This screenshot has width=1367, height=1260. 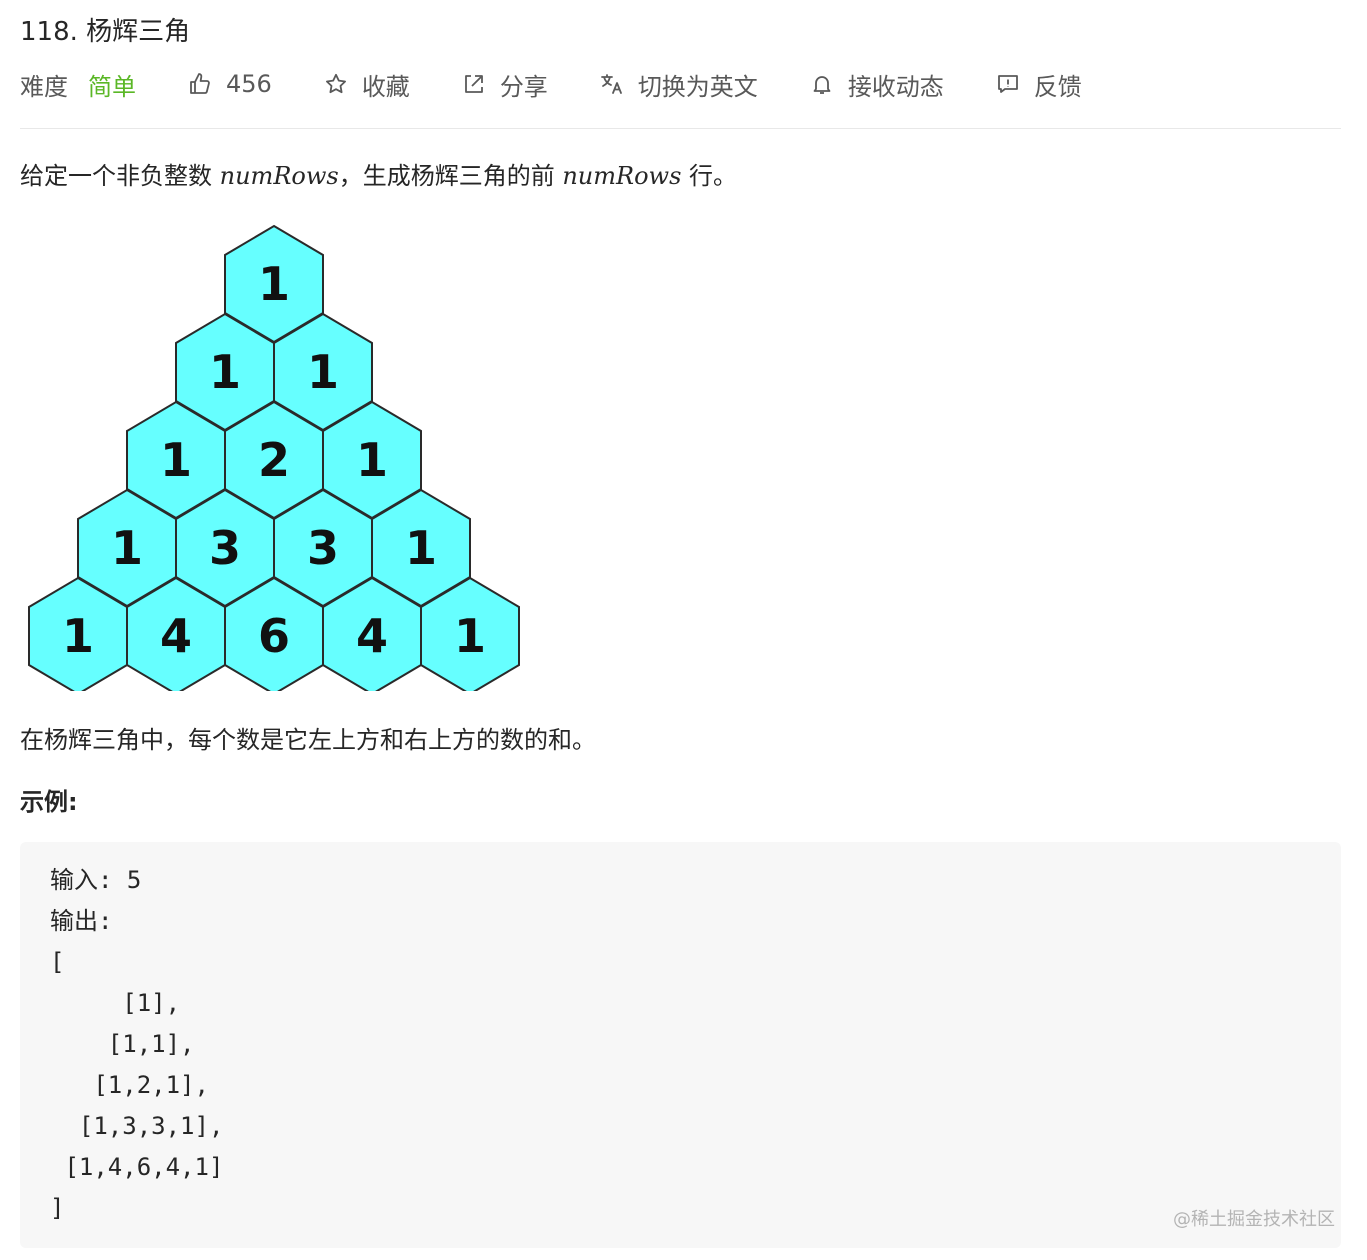 What do you see at coordinates (112, 86) in the screenshot?
I see `difficulty-badge: 简单` at bounding box center [112, 86].